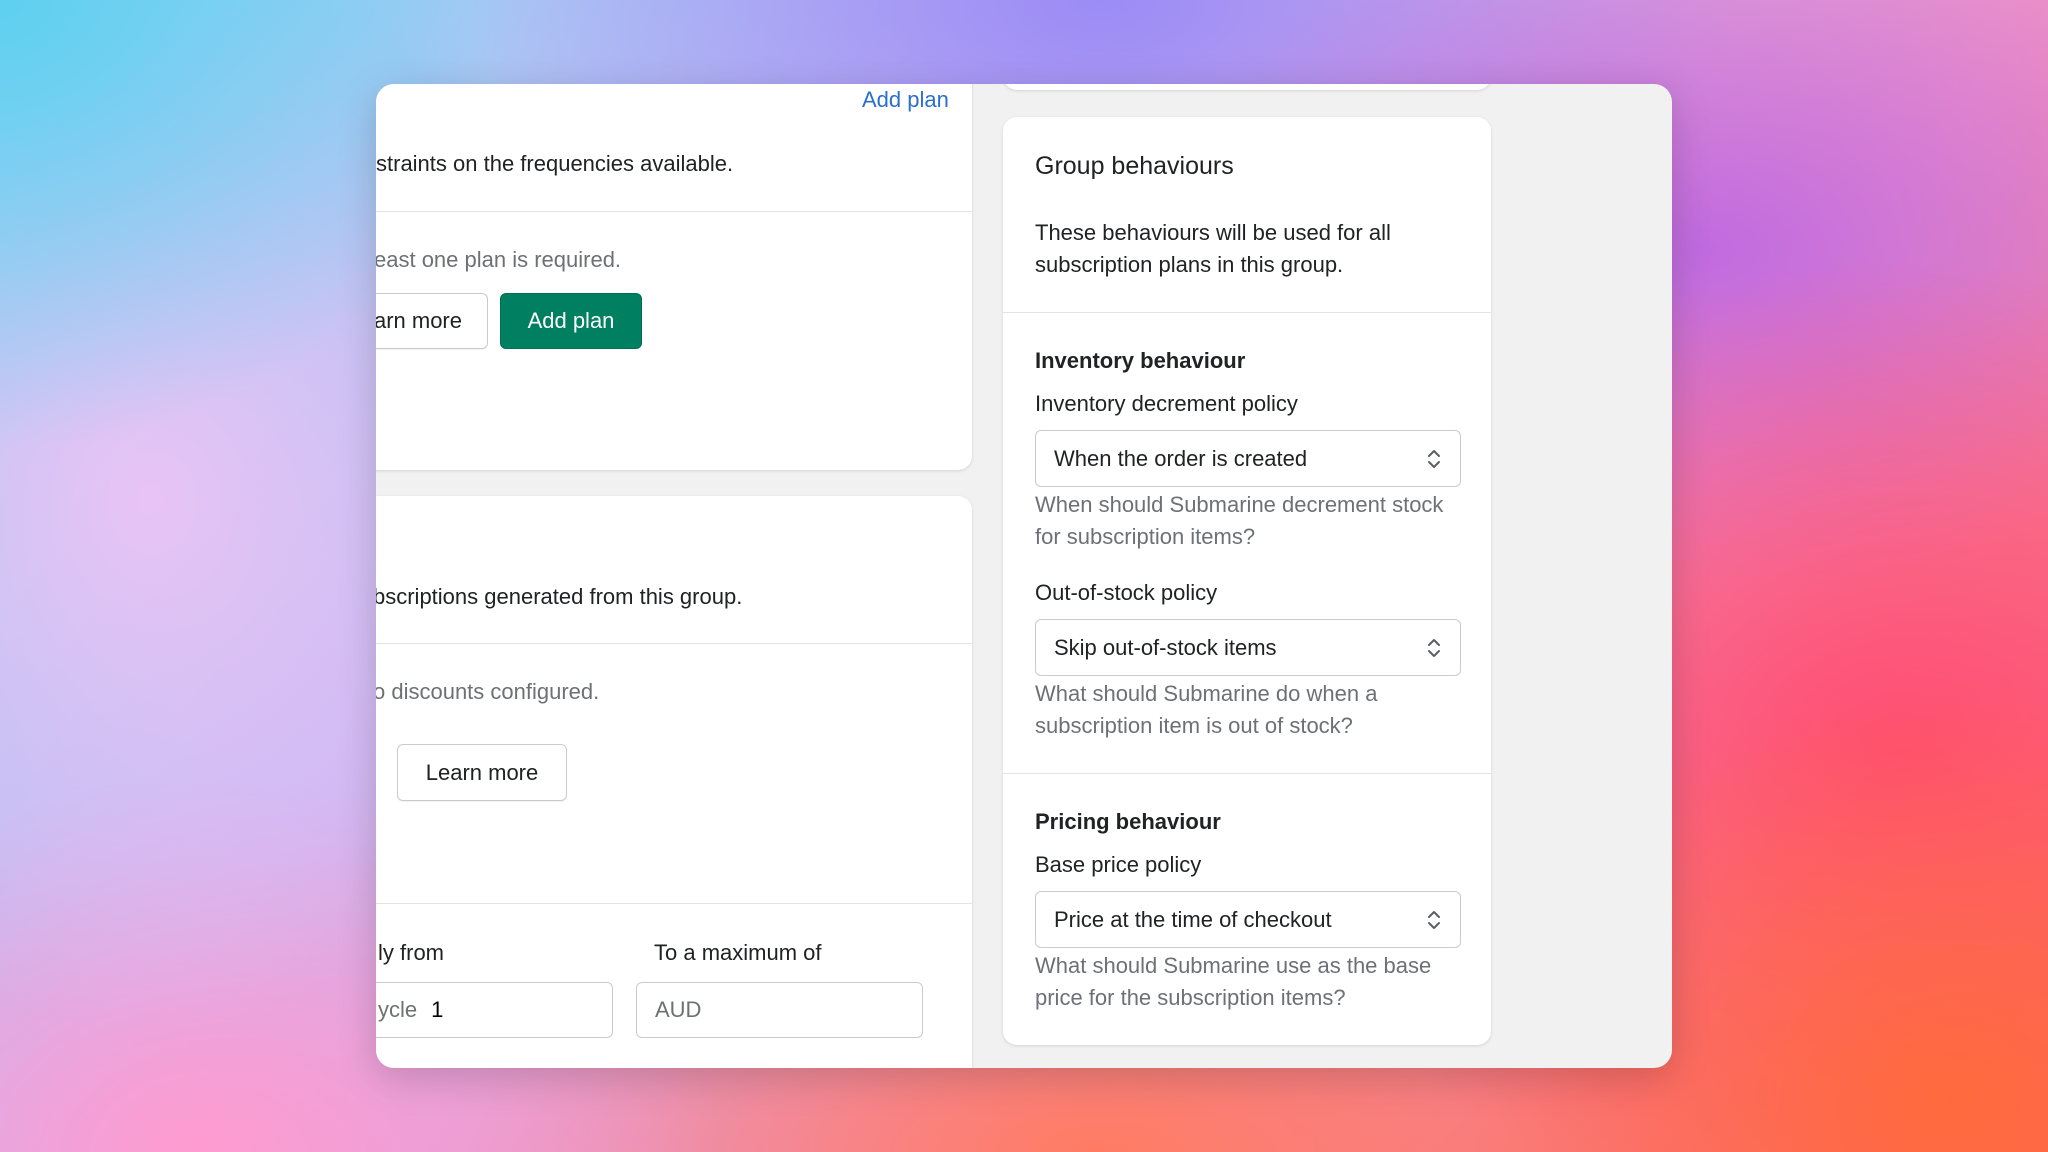 Image resolution: width=2048 pixels, height=1152 pixels. What do you see at coordinates (499, 259) in the screenshot?
I see `plans-empty-text: east one plan is required.` at bounding box center [499, 259].